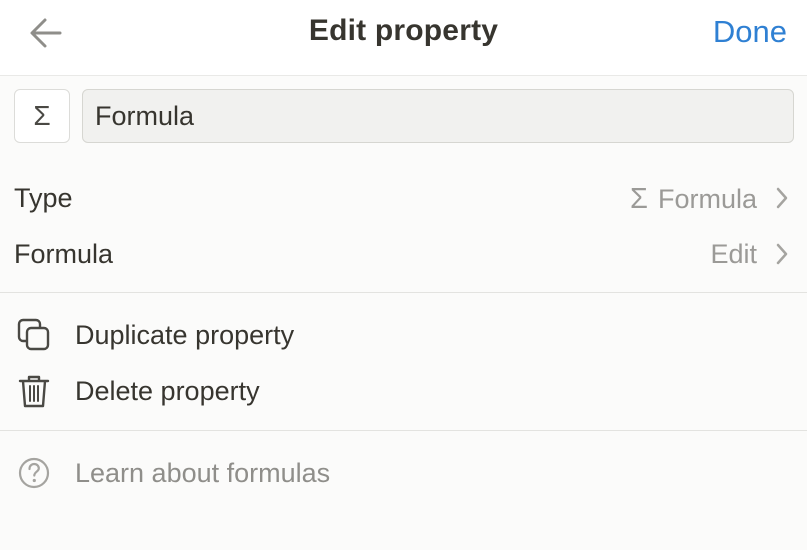 The width and height of the screenshot is (807, 550). What do you see at coordinates (438, 116) in the screenshot?
I see `property-name-input` at bounding box center [438, 116].